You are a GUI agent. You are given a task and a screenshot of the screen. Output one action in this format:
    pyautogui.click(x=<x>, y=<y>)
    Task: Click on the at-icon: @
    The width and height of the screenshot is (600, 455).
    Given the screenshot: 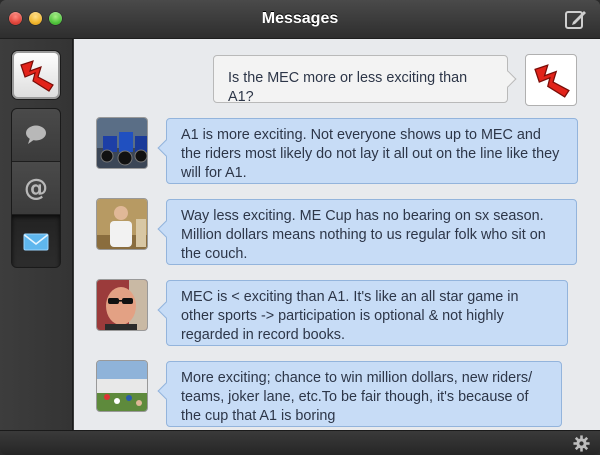 What is the action you would take?
    pyautogui.click(x=36, y=188)
    